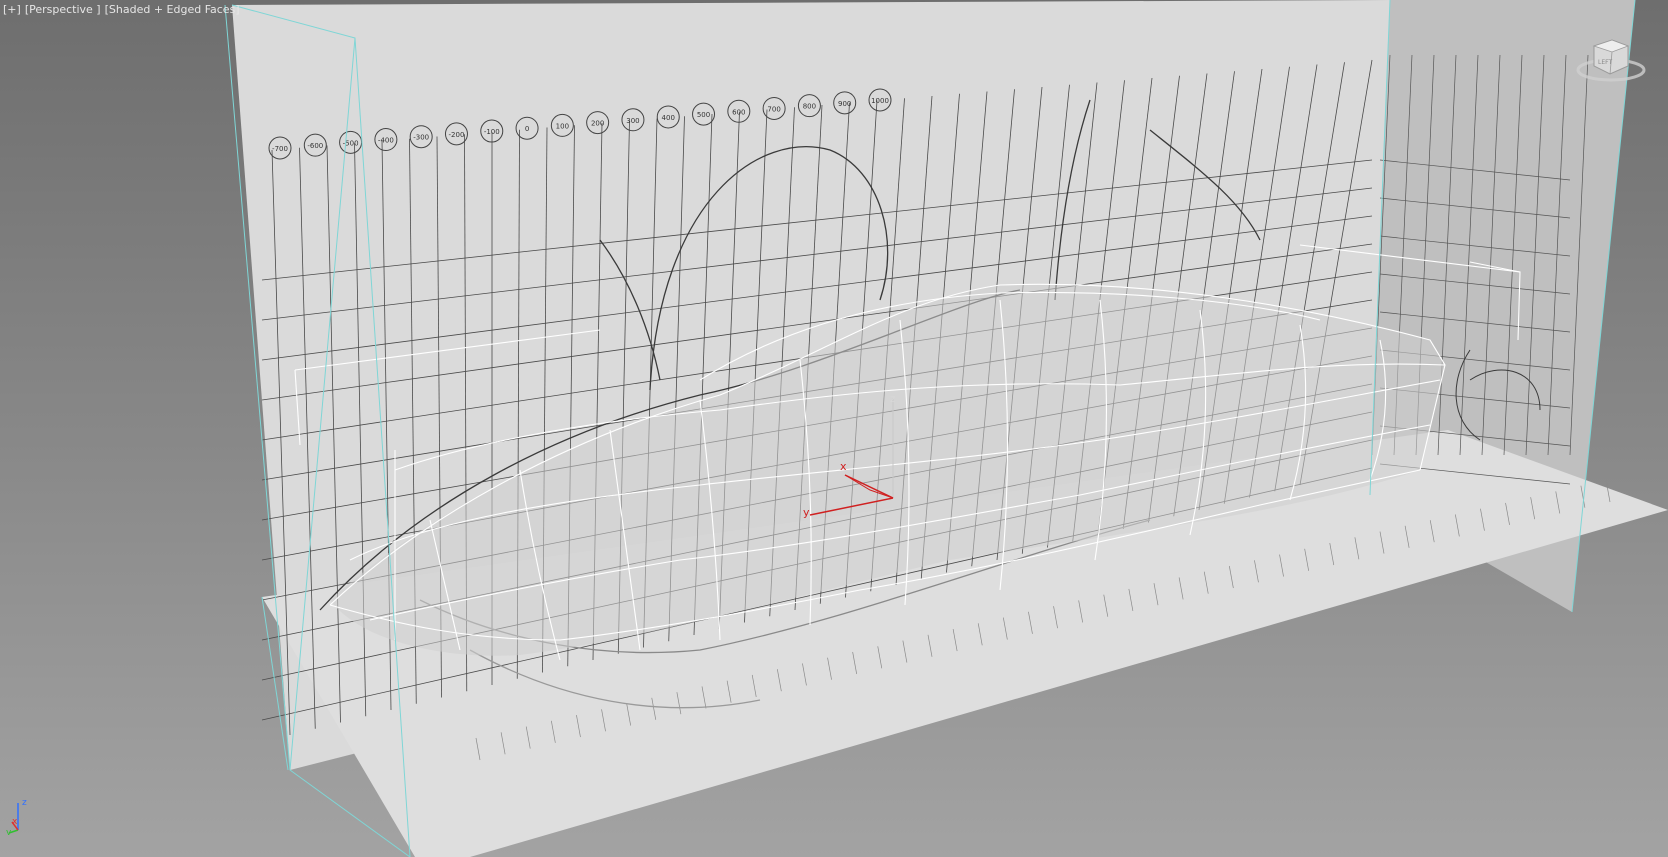 This screenshot has width=1668, height=857. I want to click on station-label: 600, so click(738, 112).